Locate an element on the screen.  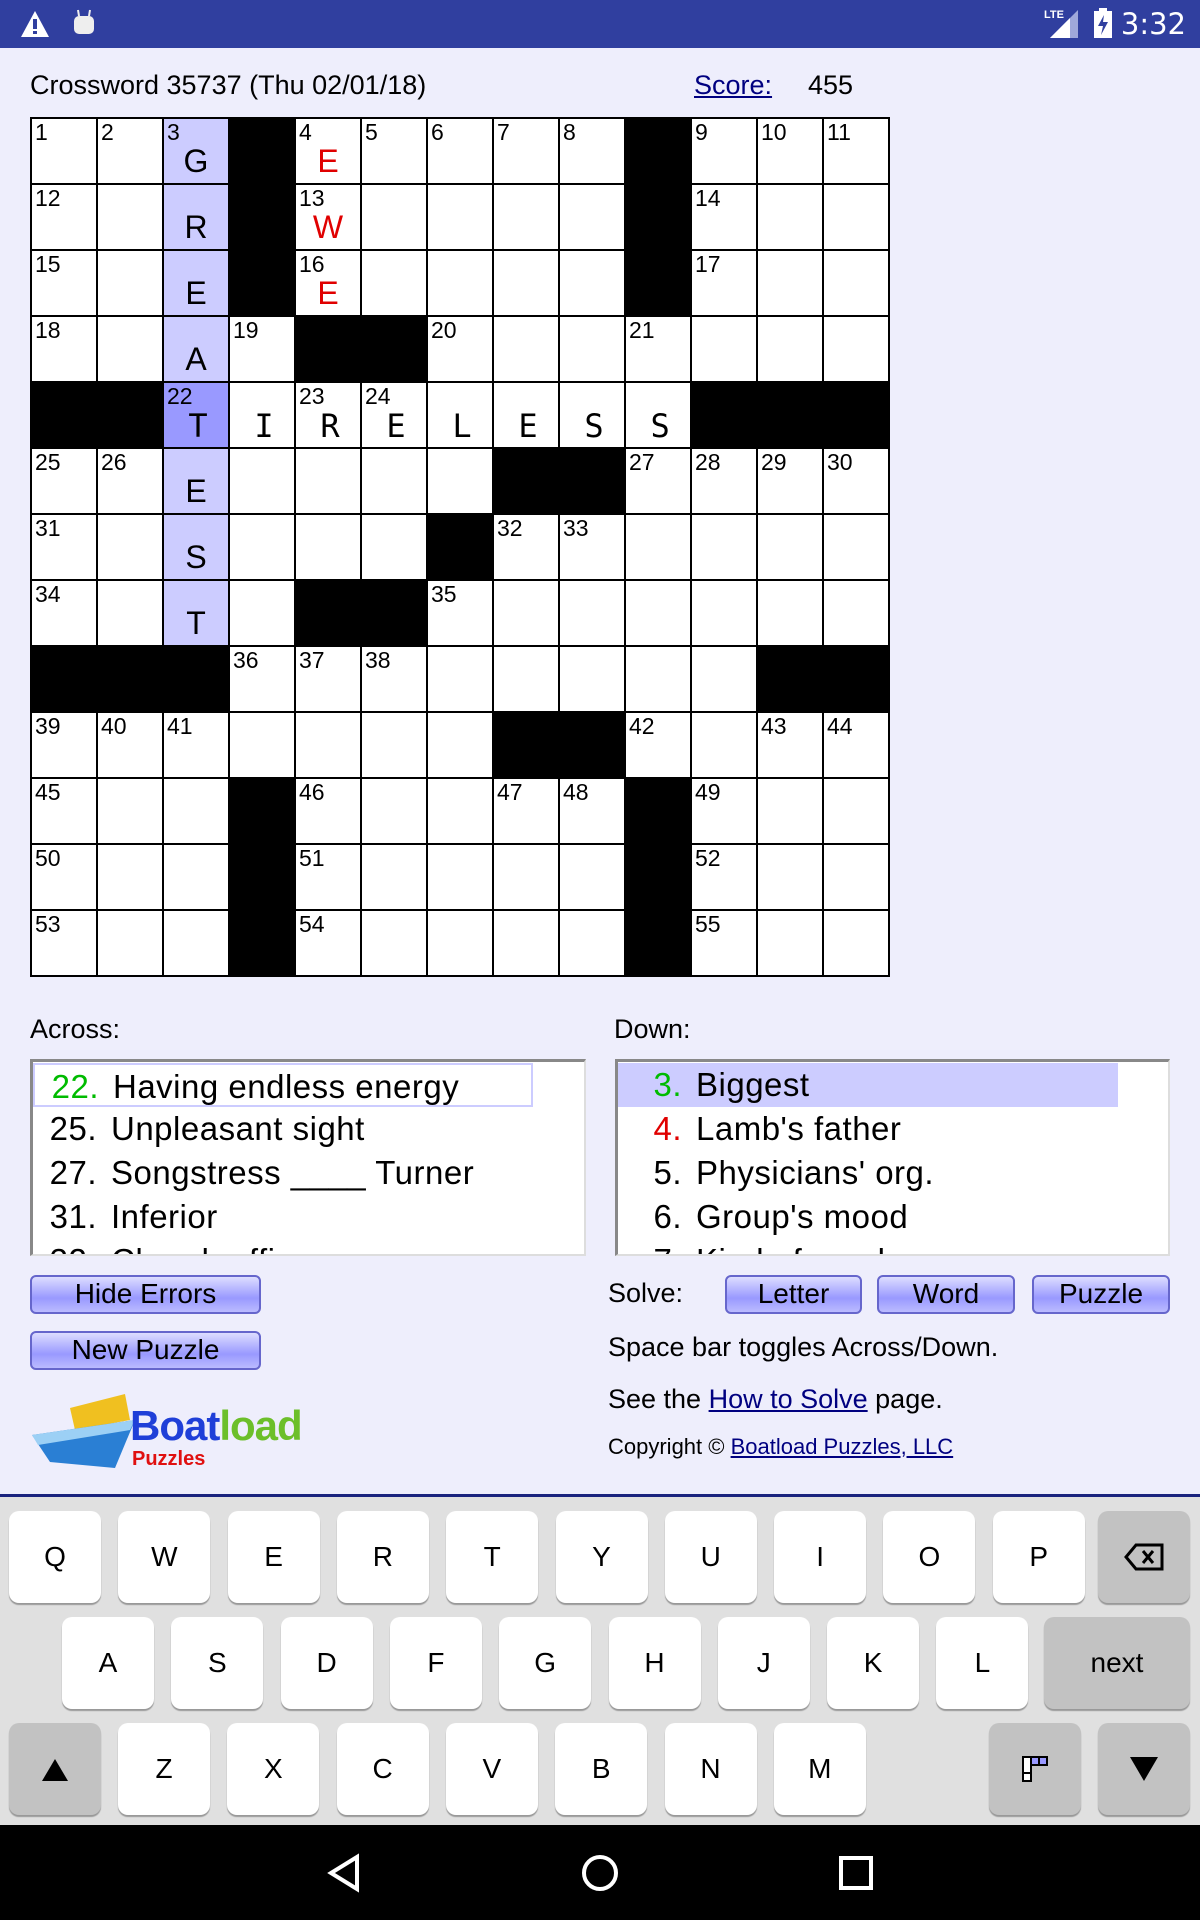
grid-cell: 19 is located at coordinates (262, 349).